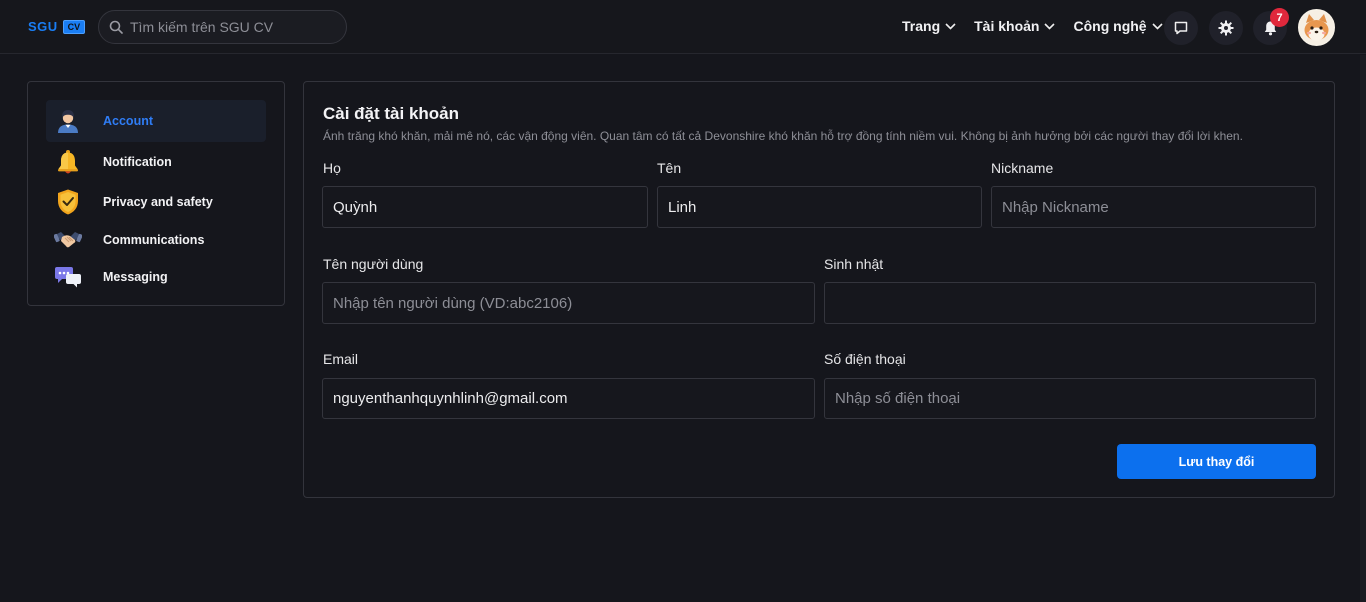  I want to click on main-nav: Trang Tài khoản Công nghệ, so click(1032, 26).